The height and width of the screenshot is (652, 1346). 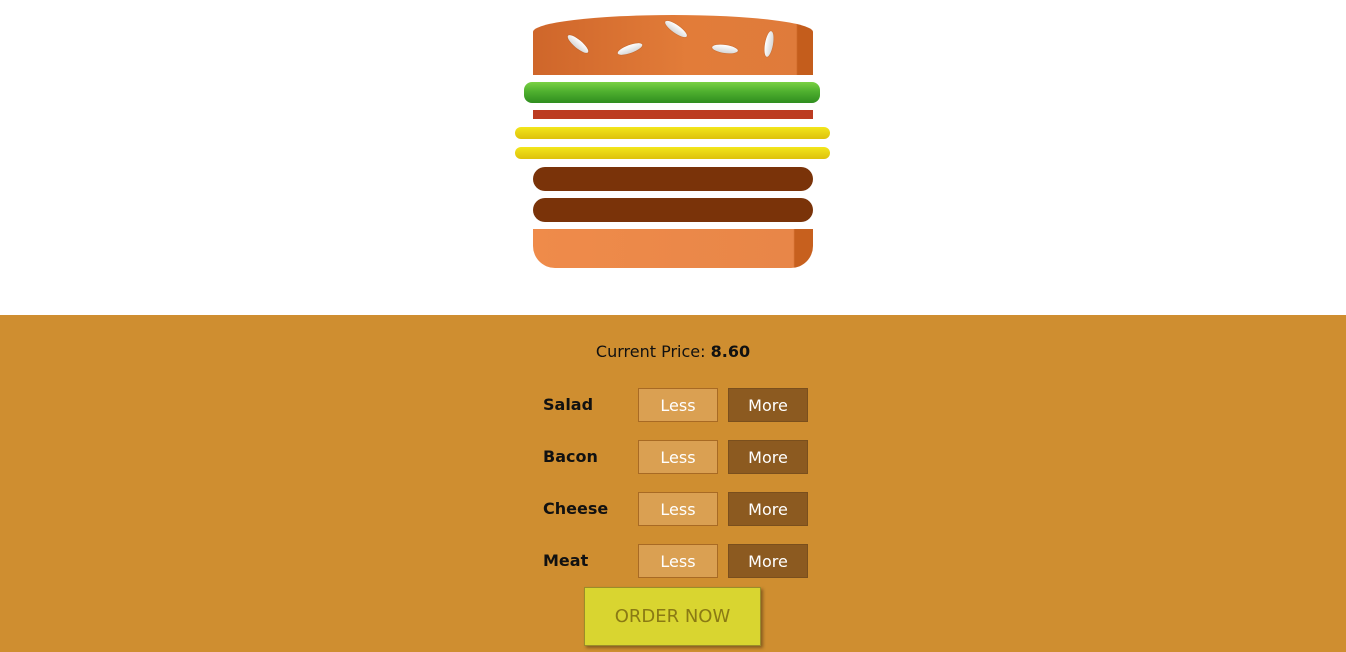 What do you see at coordinates (570, 456) in the screenshot?
I see `ingredient-label: Bacon` at bounding box center [570, 456].